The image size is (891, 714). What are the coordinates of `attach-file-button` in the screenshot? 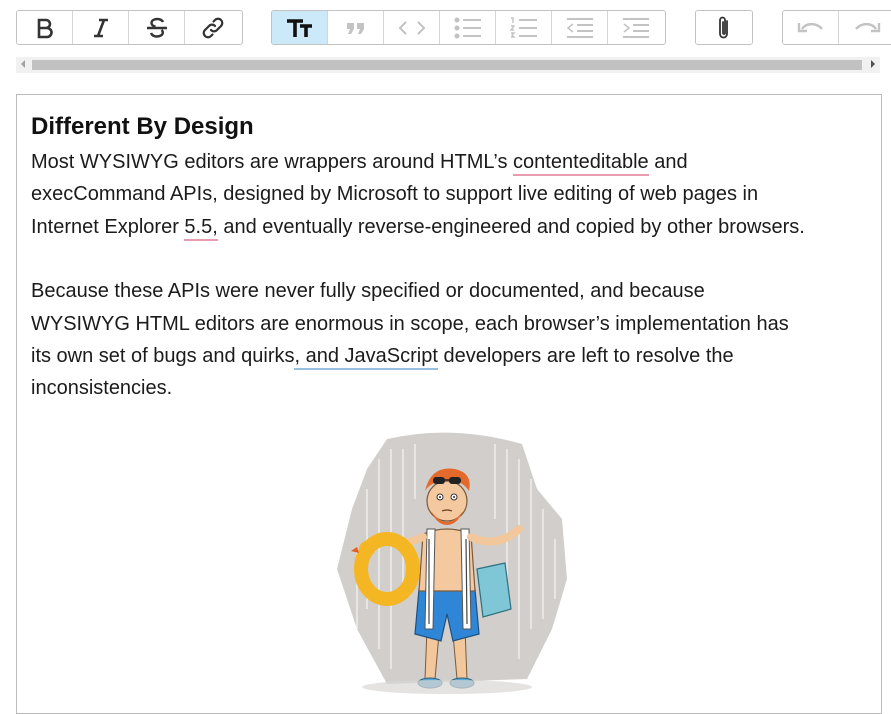 It's located at (724, 27).